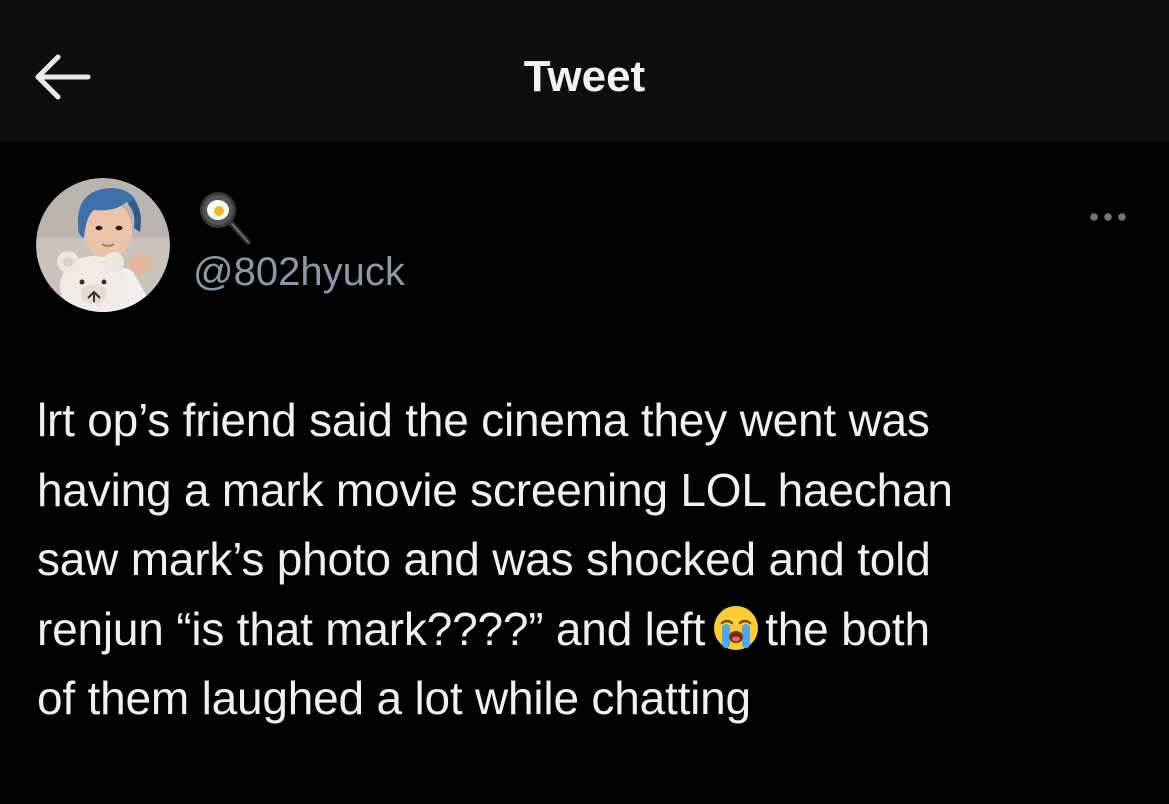  I want to click on more-horizontal-icon, so click(1108, 217).